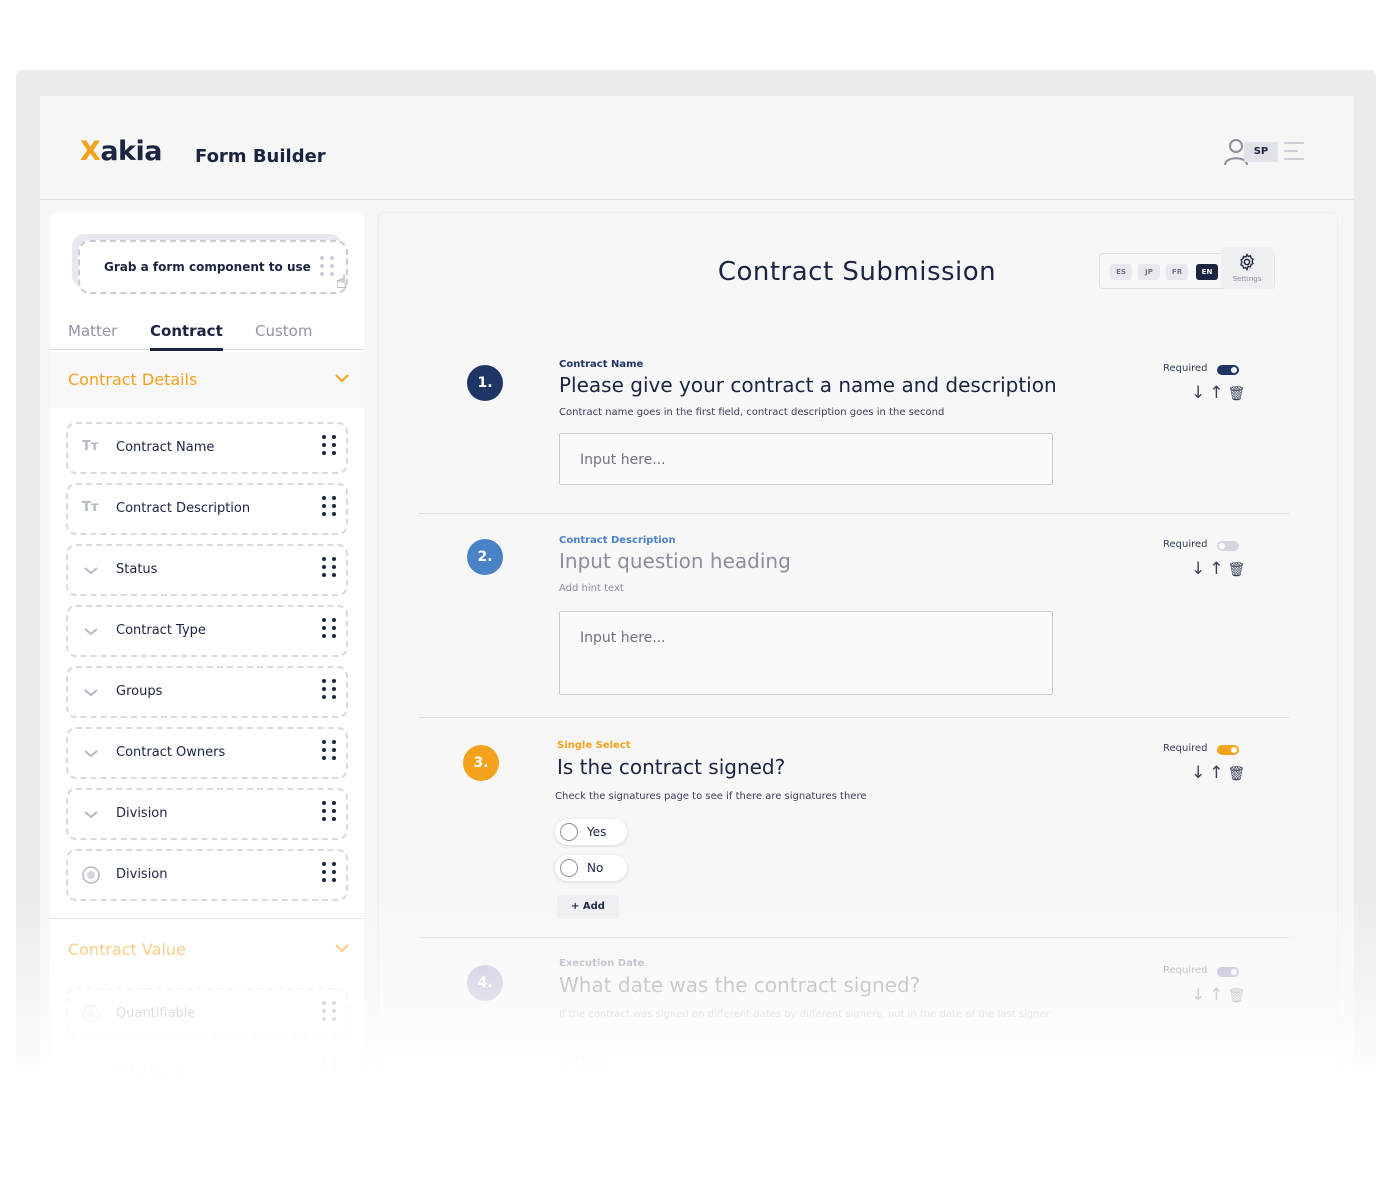  What do you see at coordinates (1121, 272) in the screenshot?
I see `lang-es: ES` at bounding box center [1121, 272].